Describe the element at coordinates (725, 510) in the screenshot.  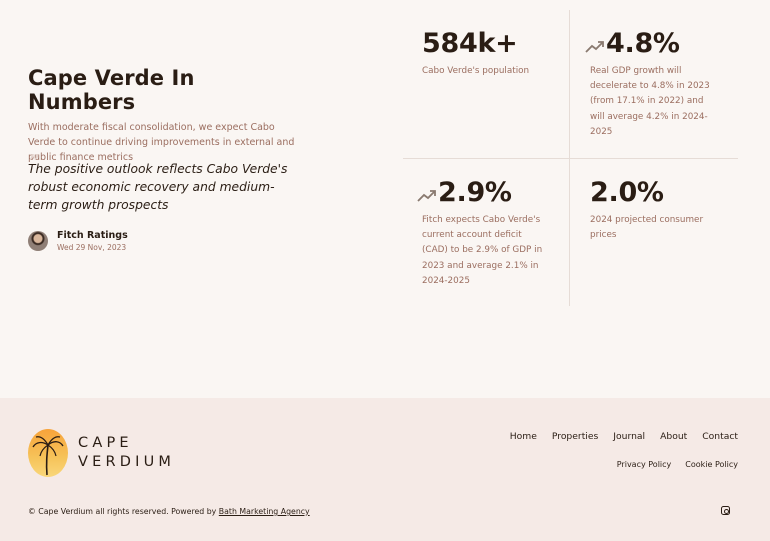
I see `instagram-icon` at that location.